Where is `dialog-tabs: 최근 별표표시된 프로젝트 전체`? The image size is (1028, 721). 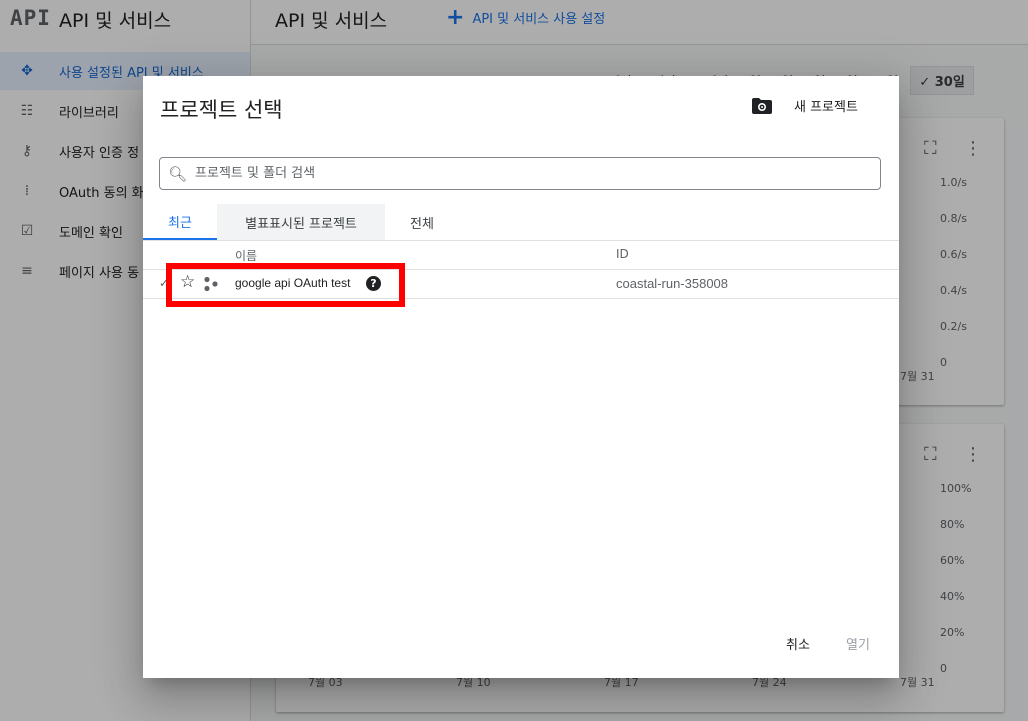 dialog-tabs: 최근 별표표시된 프로젝트 전체 is located at coordinates (301, 222).